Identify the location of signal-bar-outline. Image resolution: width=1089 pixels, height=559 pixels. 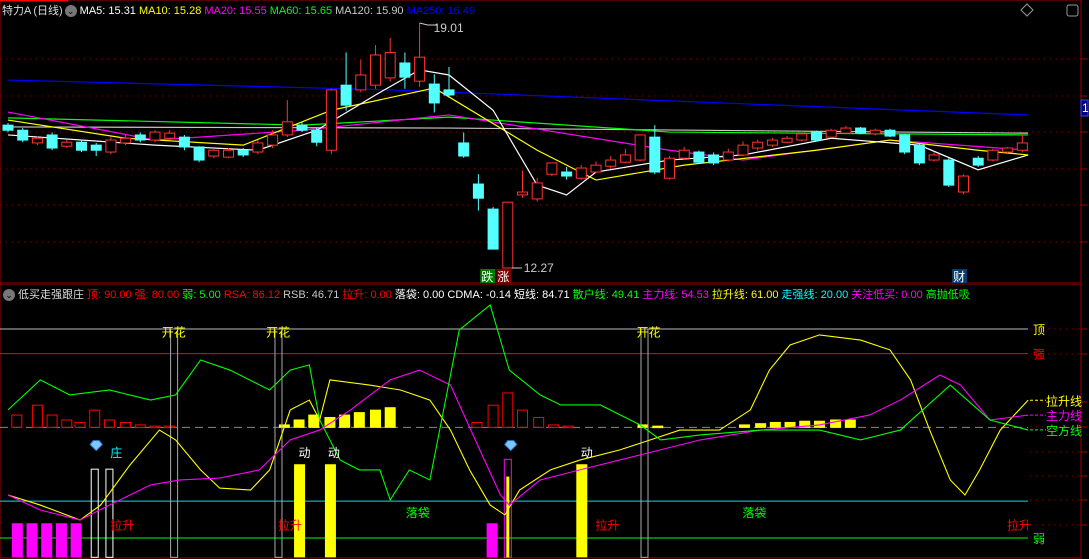
(109, 513).